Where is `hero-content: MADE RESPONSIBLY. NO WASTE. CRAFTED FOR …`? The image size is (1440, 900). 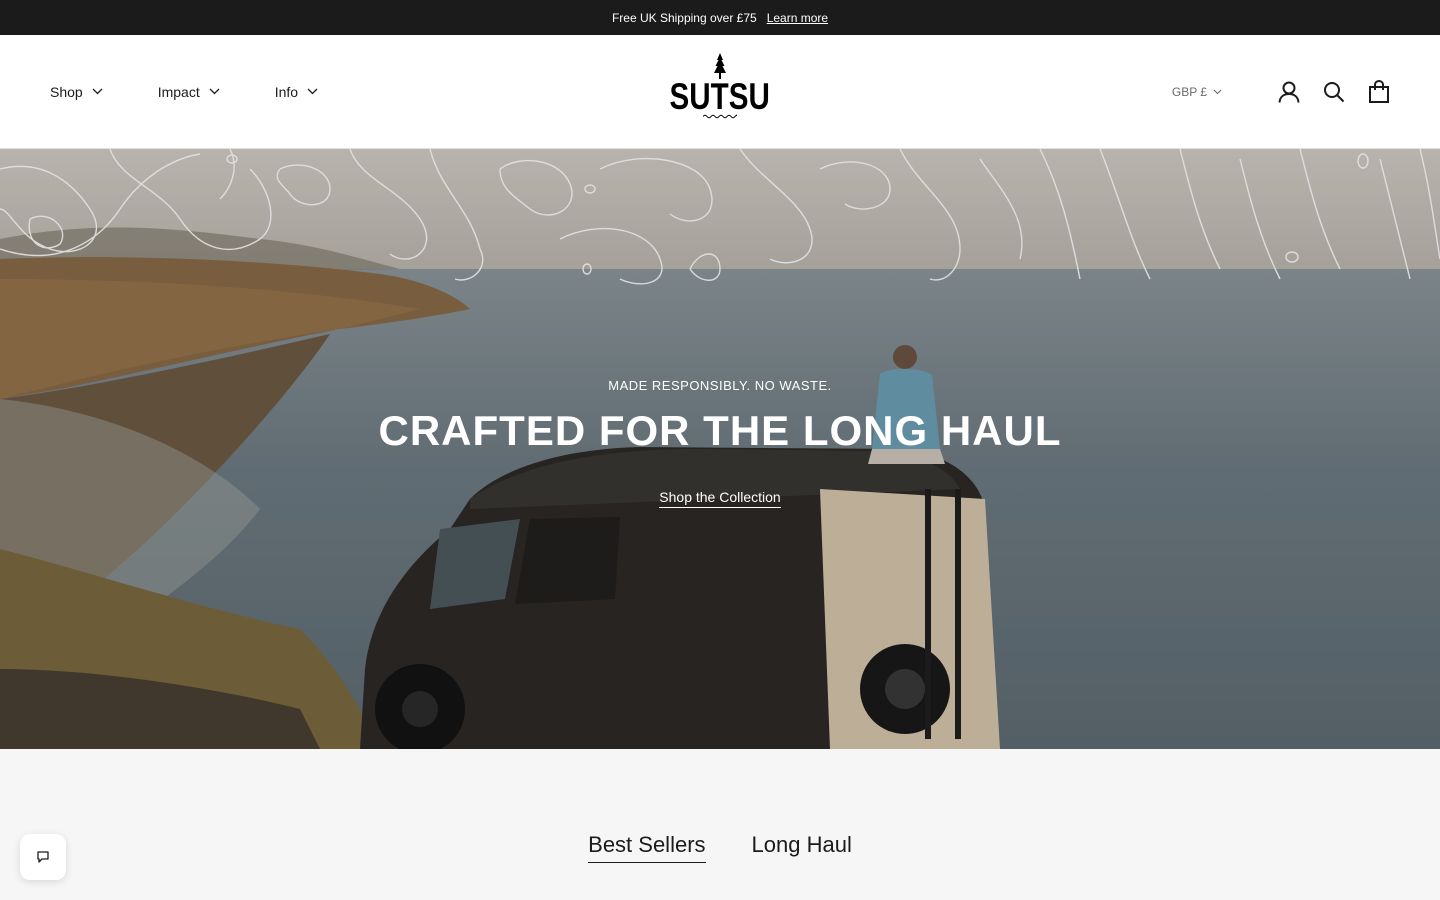
hero-content: MADE RESPONSIBLY. NO WASTE. CRAFTED FOR … is located at coordinates (720, 443).